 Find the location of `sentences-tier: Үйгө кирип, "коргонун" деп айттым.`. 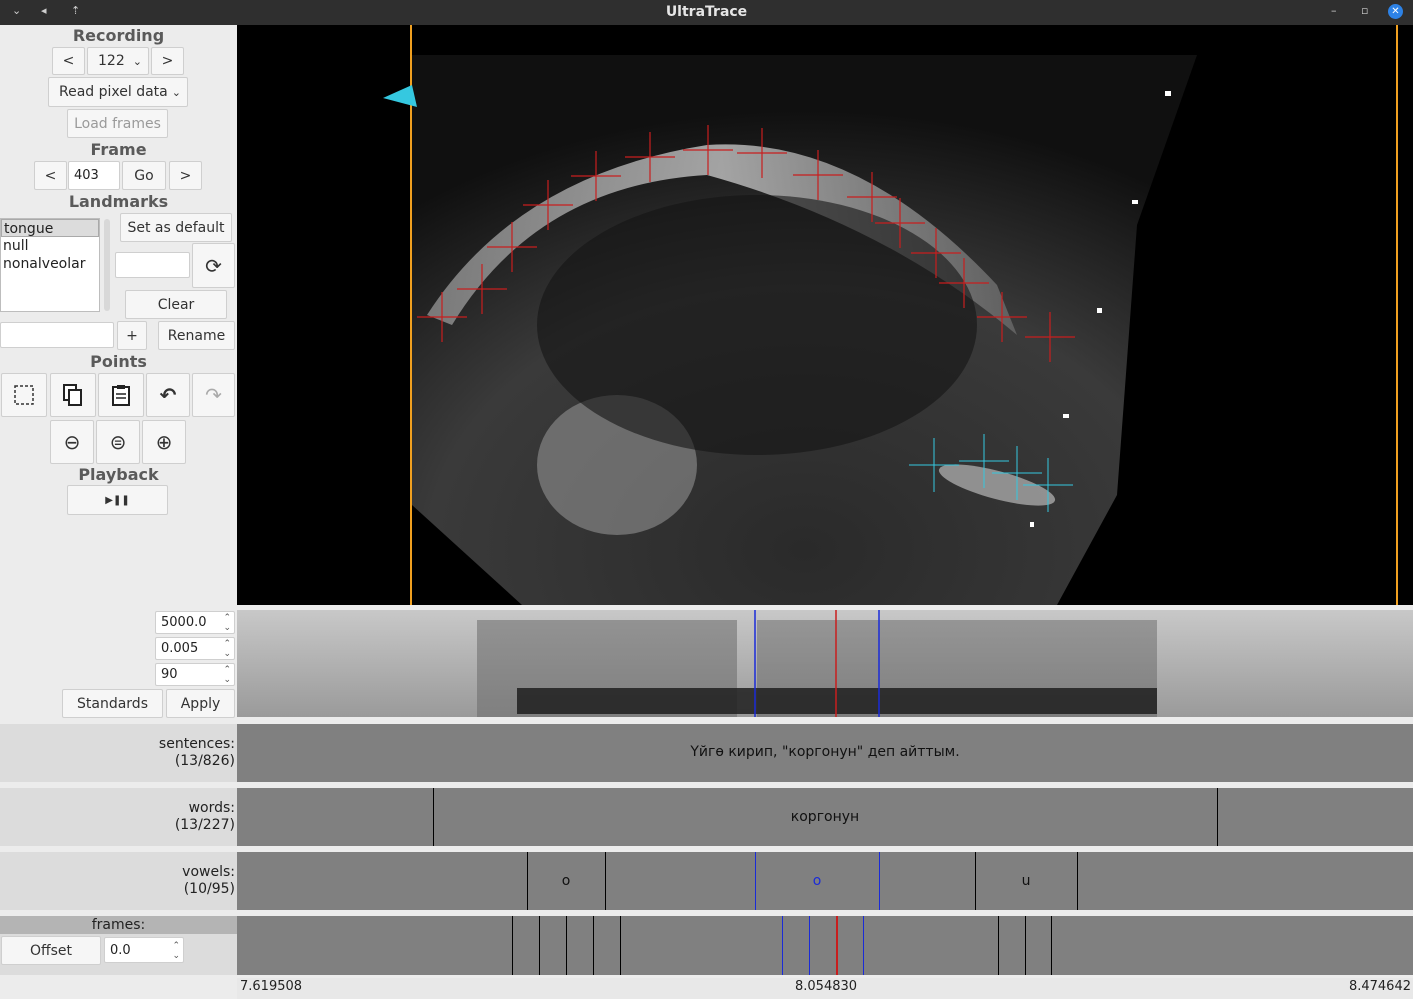

sentences-tier: Үйгө кирип, "коргонун" деп айттым. is located at coordinates (825, 753).